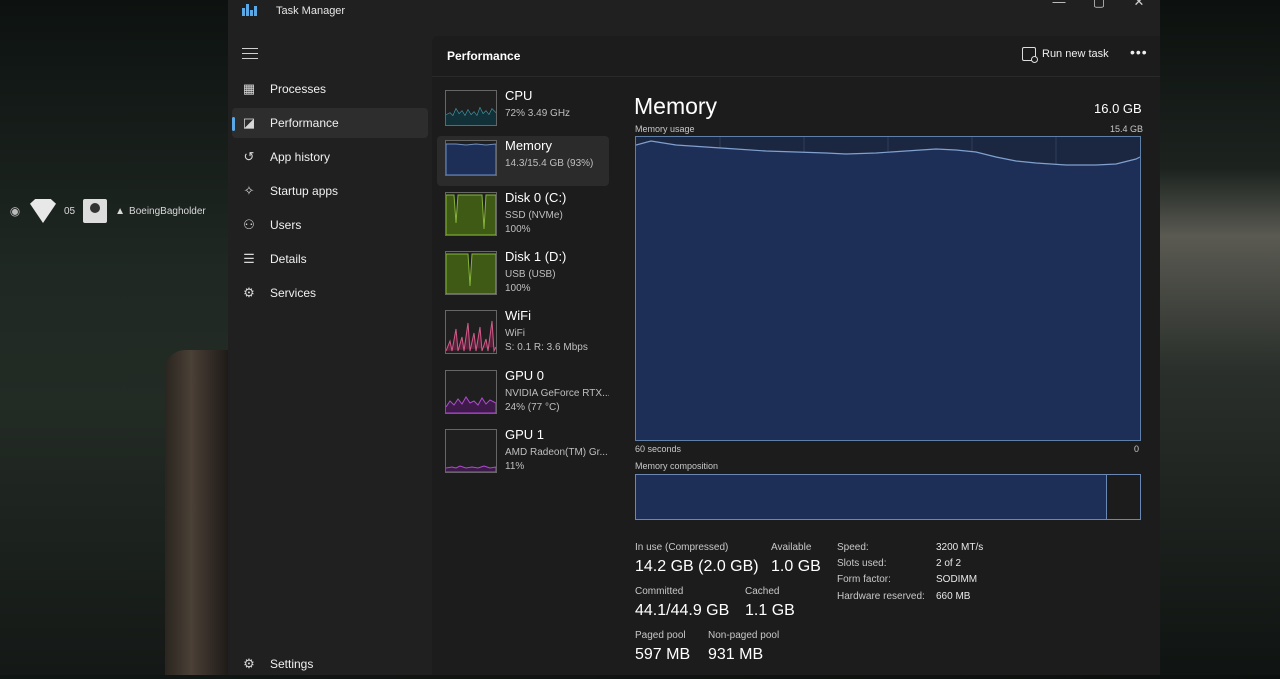 Image resolution: width=1280 pixels, height=679 pixels. What do you see at coordinates (1099, 5) in the screenshot?
I see `maximize-button: ▢` at bounding box center [1099, 5].